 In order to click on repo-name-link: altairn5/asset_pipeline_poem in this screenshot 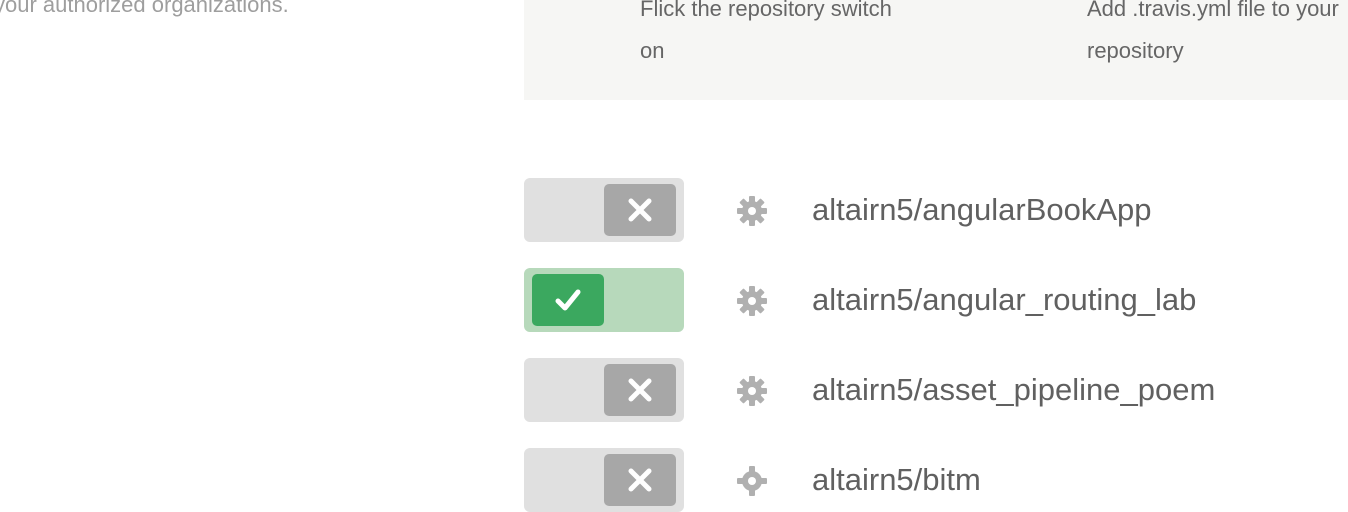, I will do `click(1013, 390)`.